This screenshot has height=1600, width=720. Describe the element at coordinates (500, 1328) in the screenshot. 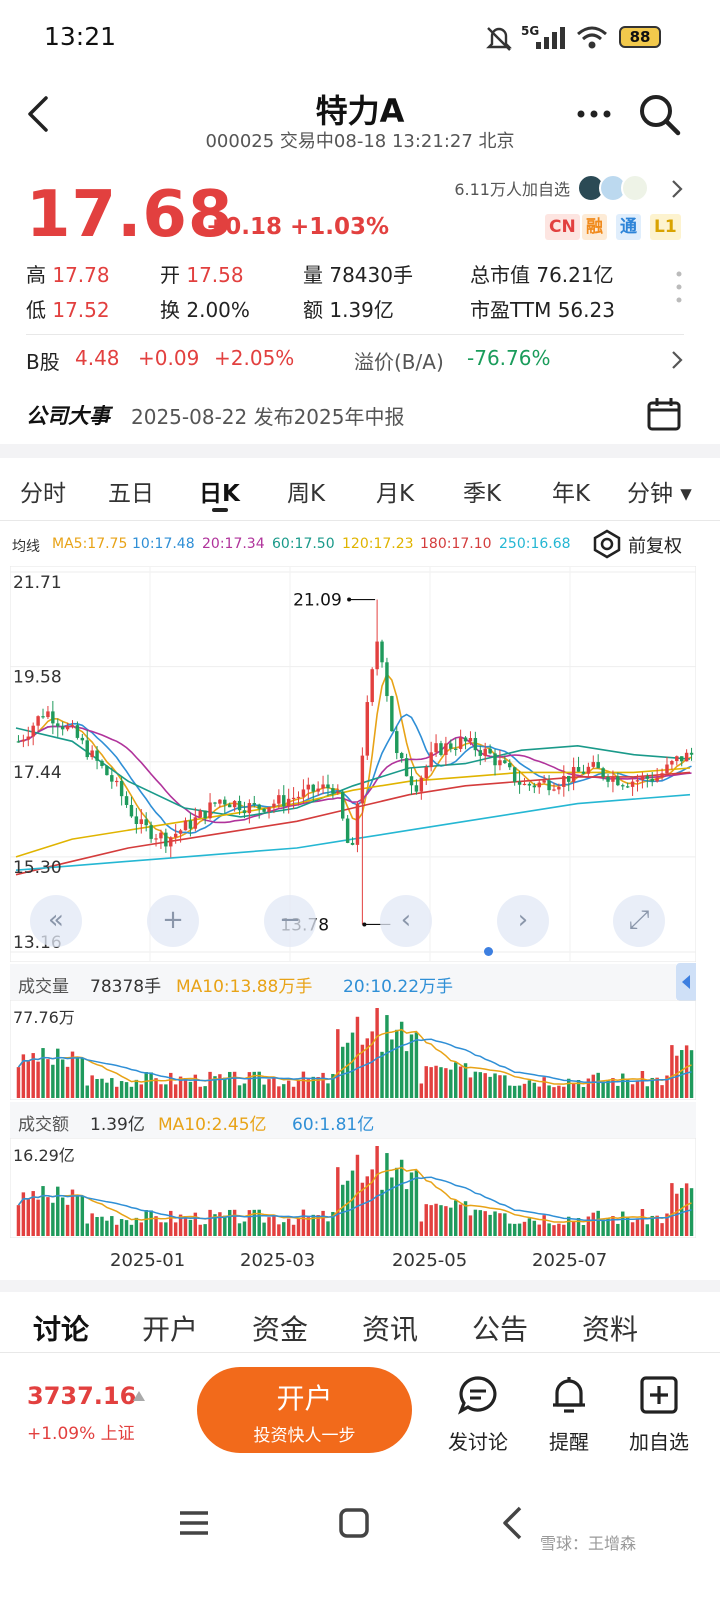

I see `tab-announcements: 公告` at that location.